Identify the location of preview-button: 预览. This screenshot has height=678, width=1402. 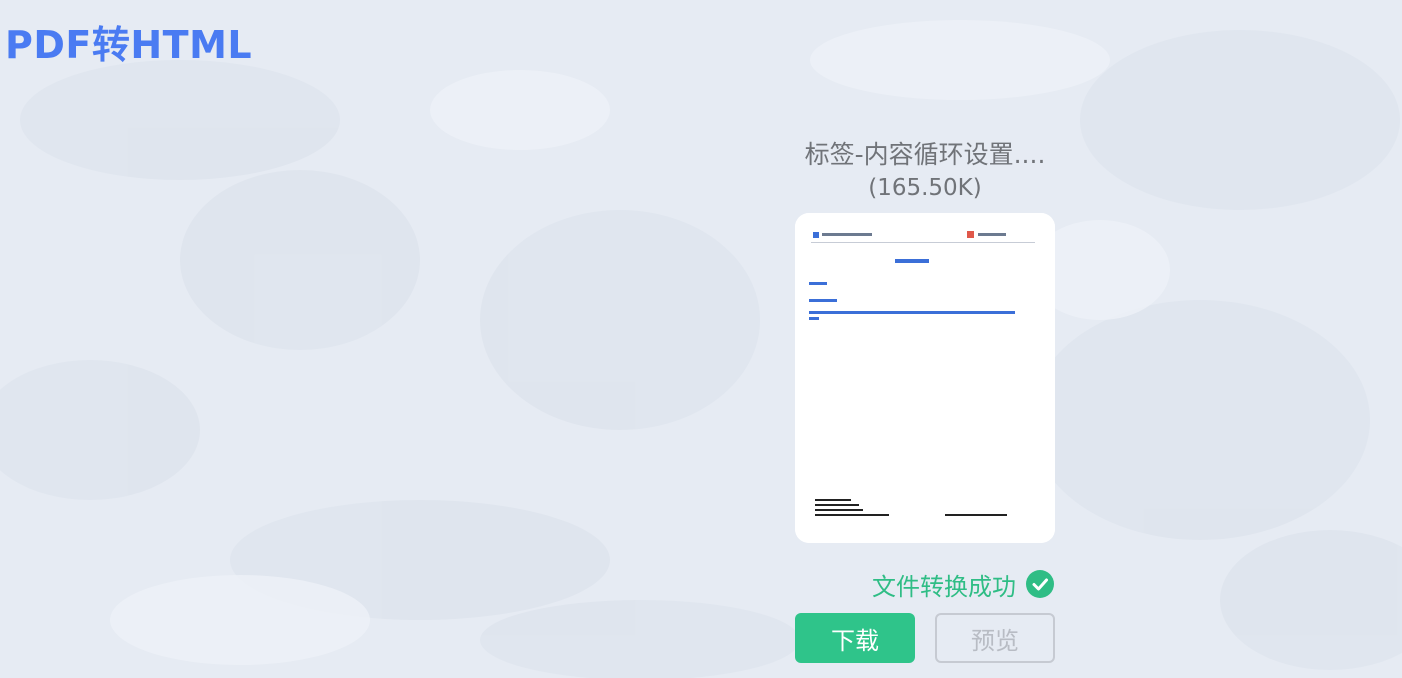
(995, 638).